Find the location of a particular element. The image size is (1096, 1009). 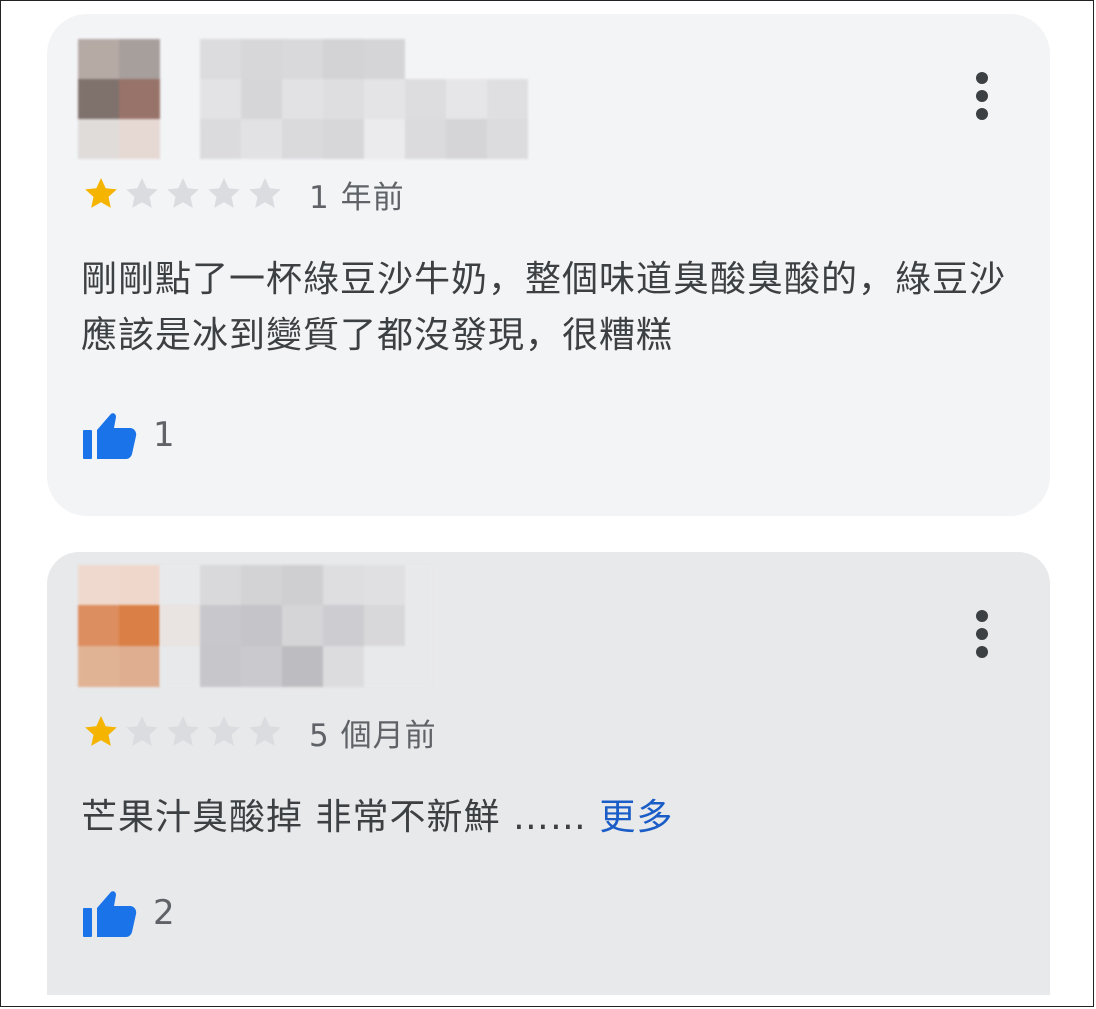

review-time: 5 個月前 is located at coordinates (373, 735).